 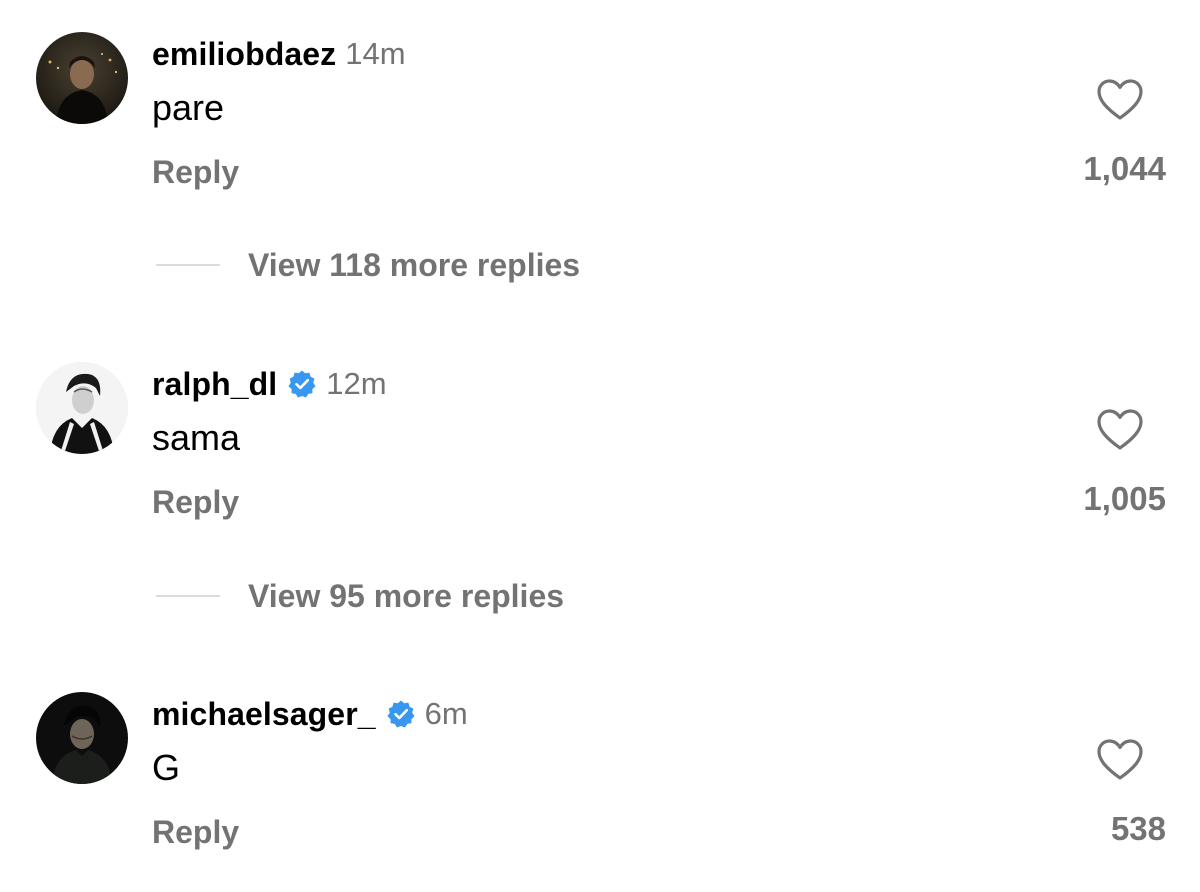 I want to click on like-count: 1,044, so click(x=1124, y=168).